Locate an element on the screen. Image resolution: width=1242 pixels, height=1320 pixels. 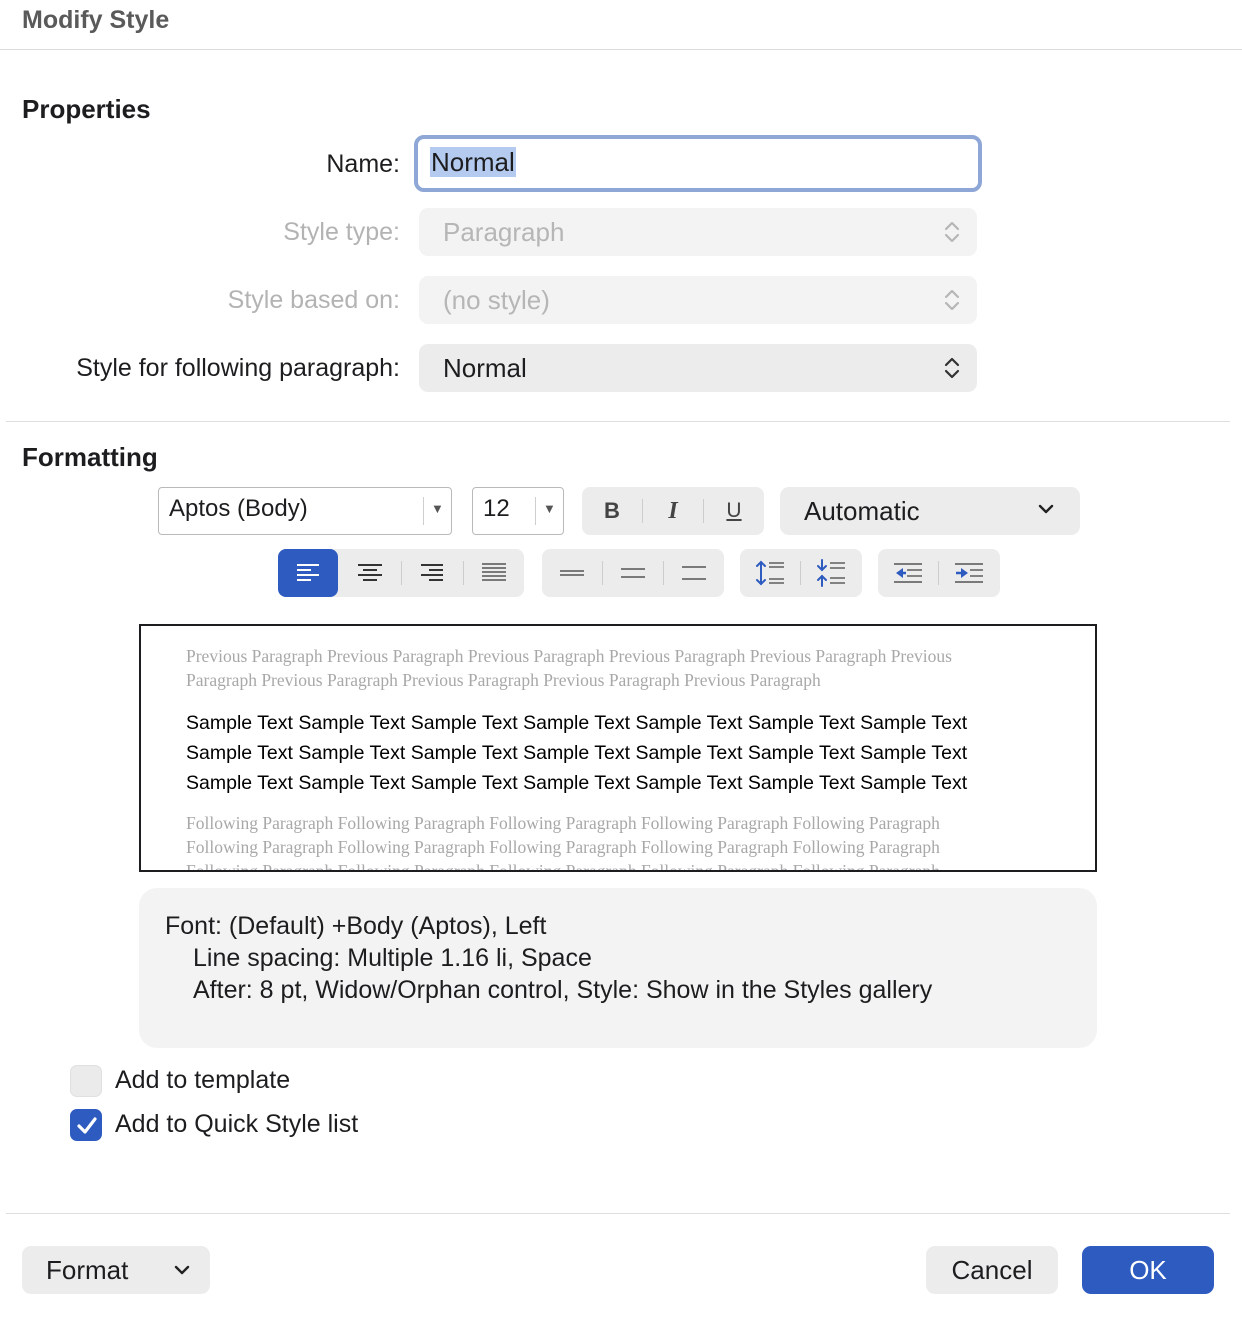
font-color-popup: Automatic is located at coordinates (930, 511).